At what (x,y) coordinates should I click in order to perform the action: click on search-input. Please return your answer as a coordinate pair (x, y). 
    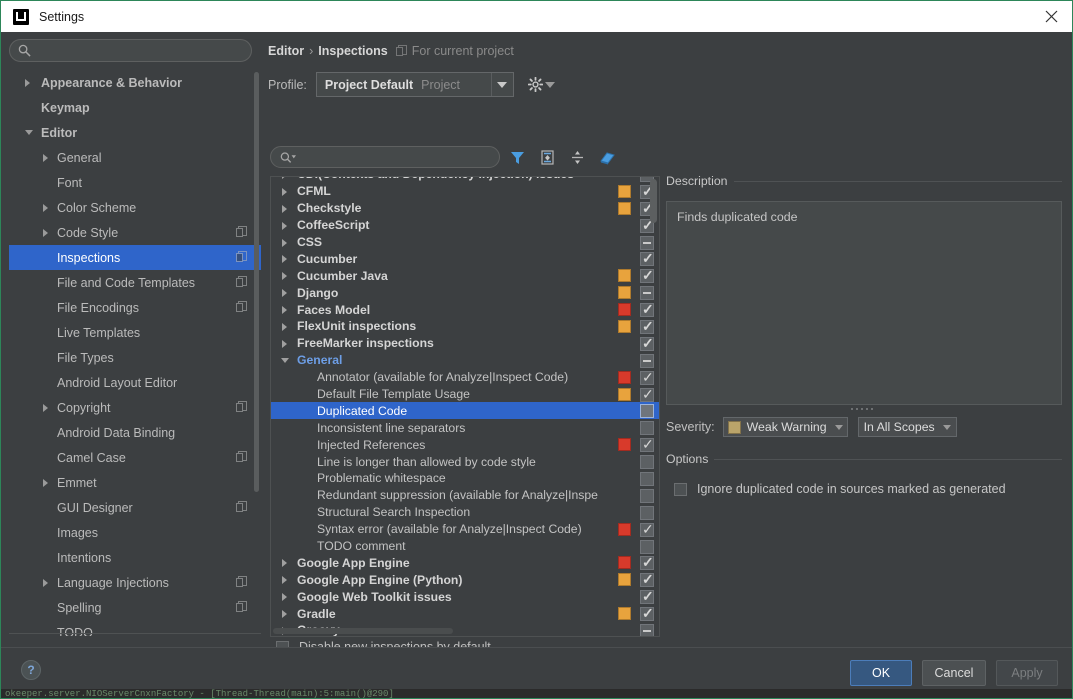
    Looking at the image, I should click on (130, 50).